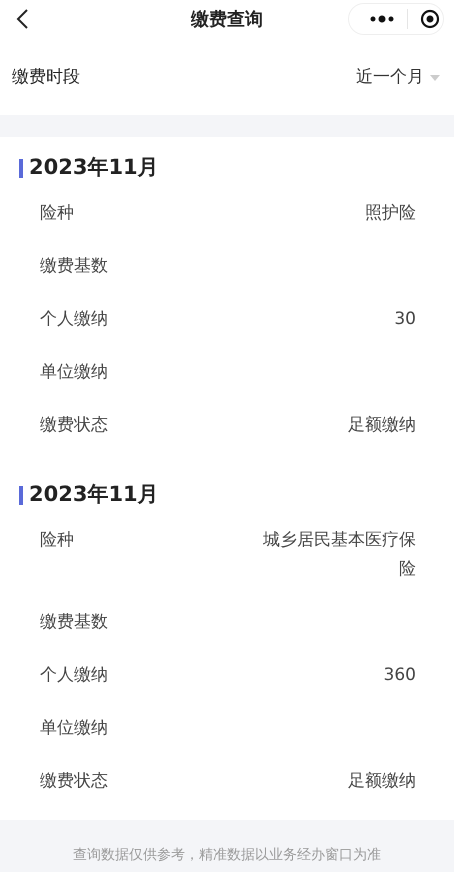  I want to click on field-value: 照护险, so click(390, 213).